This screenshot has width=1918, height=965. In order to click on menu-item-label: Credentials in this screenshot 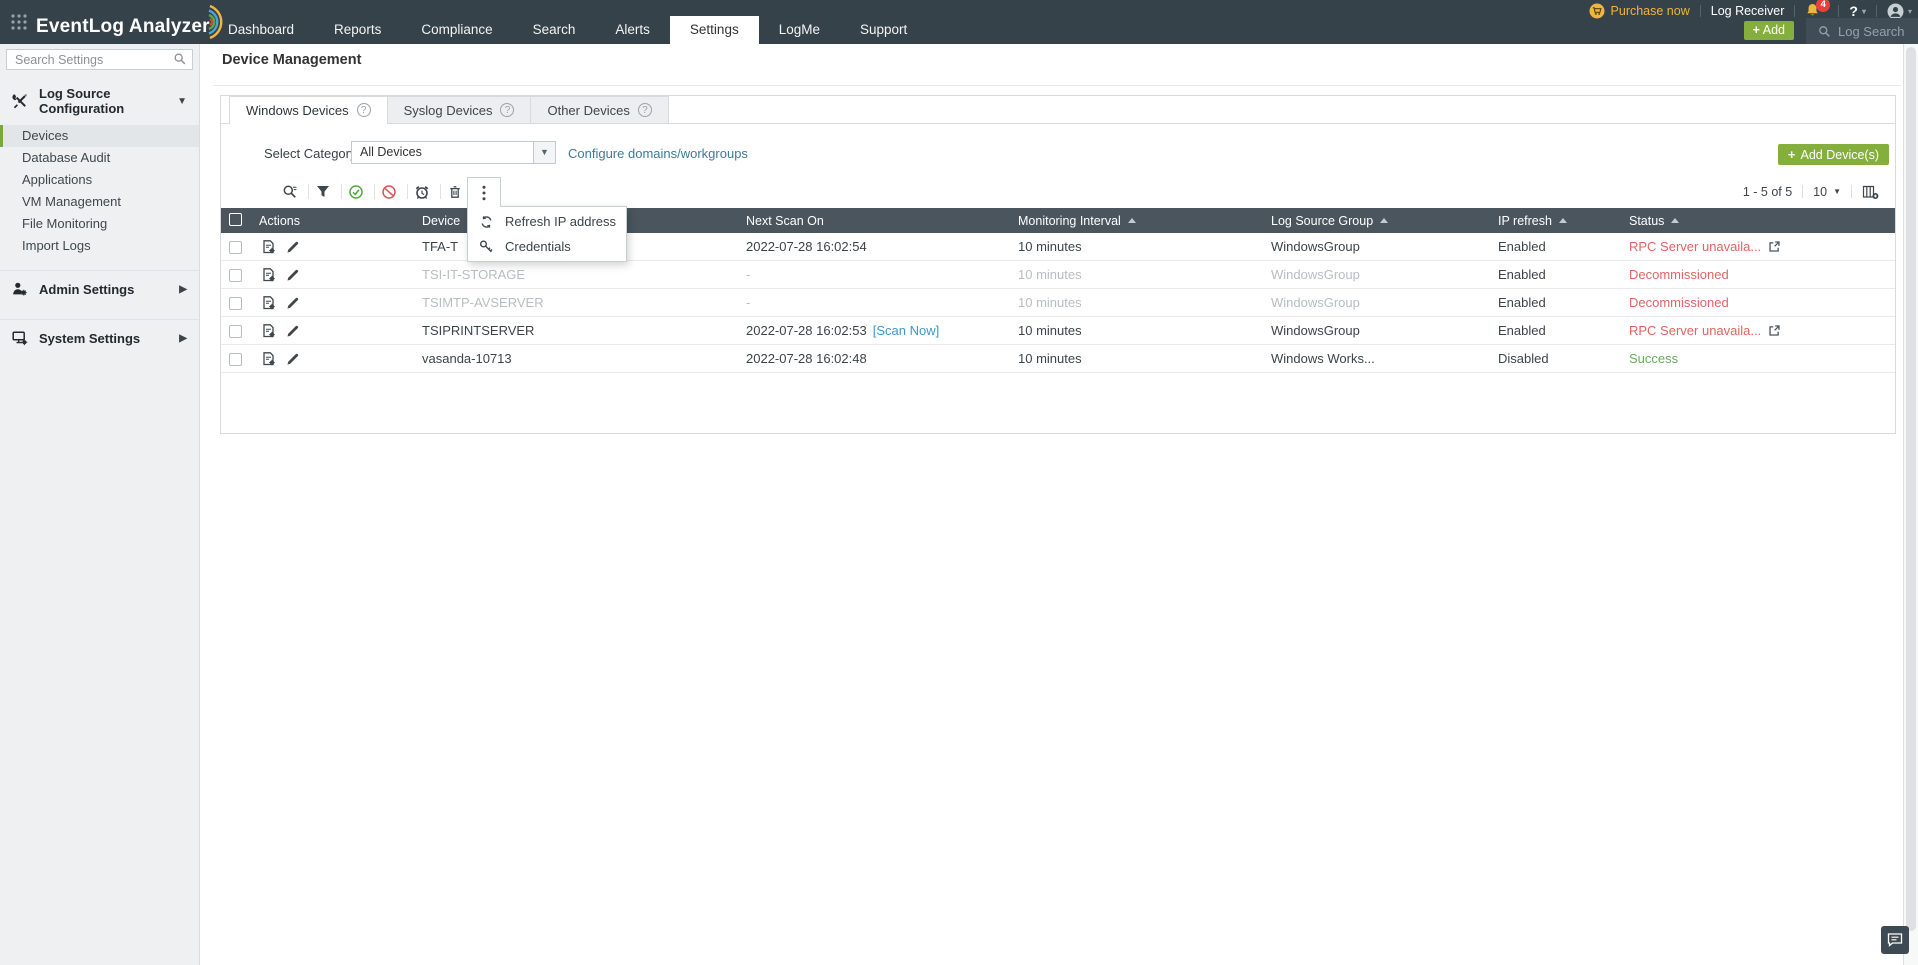, I will do `click(538, 246)`.